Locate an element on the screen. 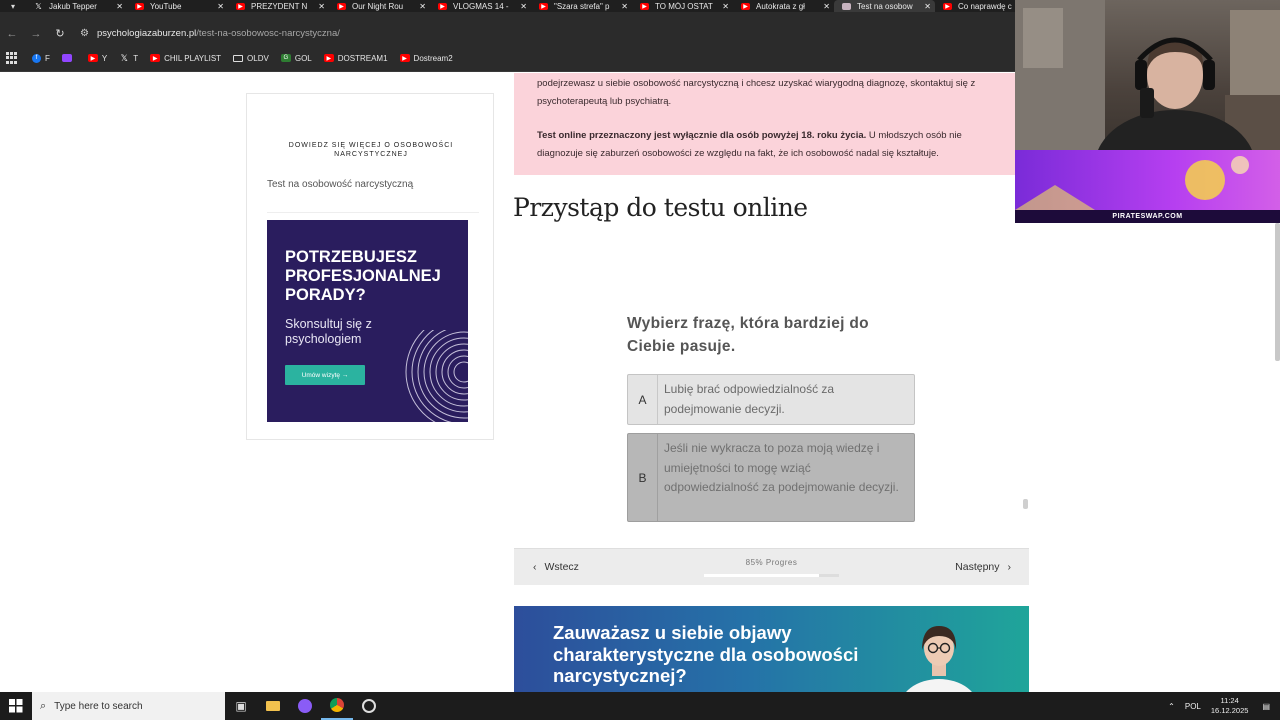 The height and width of the screenshot is (720, 1280). bookmark-item: fF is located at coordinates (41, 58).